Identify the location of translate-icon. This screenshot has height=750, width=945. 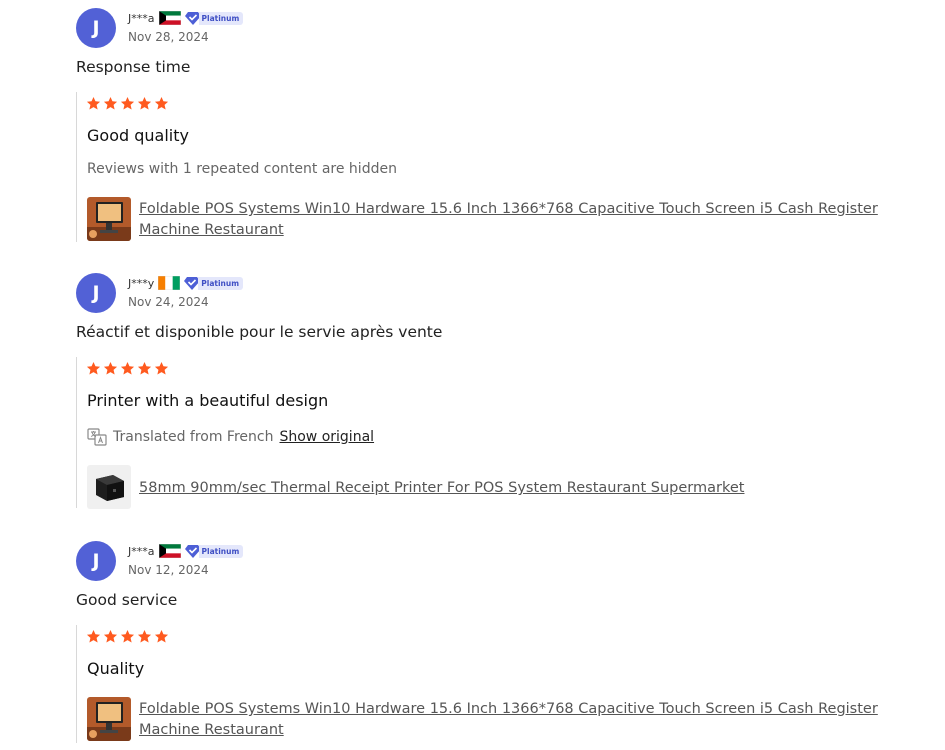
(97, 437).